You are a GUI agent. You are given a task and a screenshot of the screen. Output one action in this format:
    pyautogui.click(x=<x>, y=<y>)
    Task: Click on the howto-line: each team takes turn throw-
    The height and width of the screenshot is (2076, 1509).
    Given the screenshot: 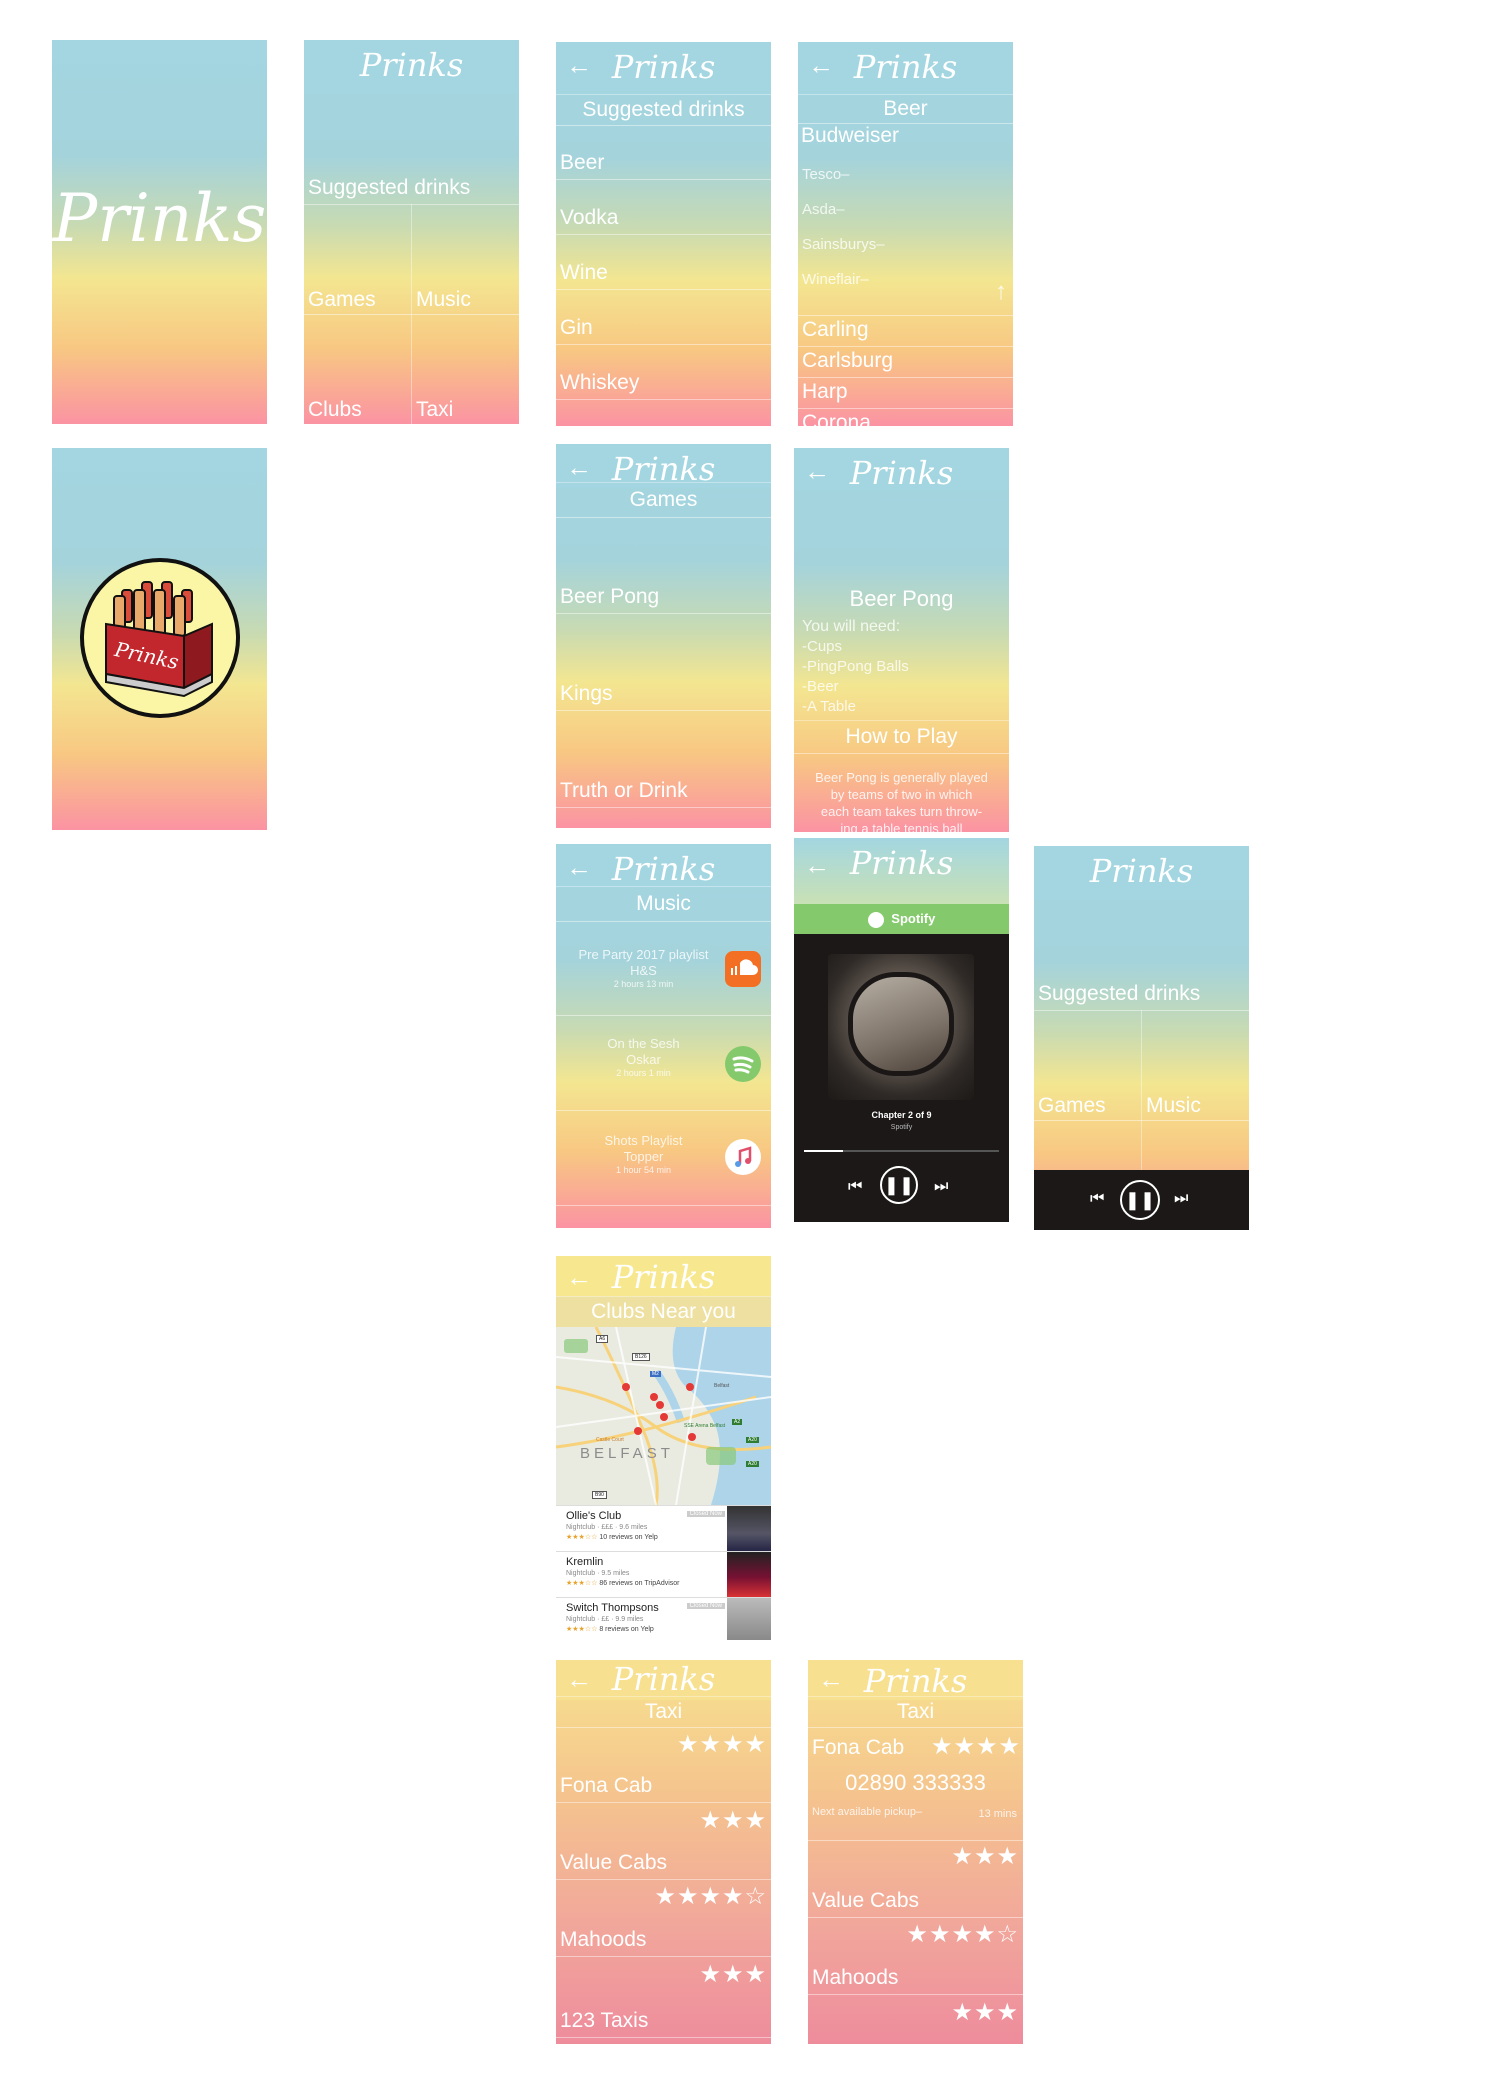 What is the action you would take?
    pyautogui.click(x=901, y=811)
    